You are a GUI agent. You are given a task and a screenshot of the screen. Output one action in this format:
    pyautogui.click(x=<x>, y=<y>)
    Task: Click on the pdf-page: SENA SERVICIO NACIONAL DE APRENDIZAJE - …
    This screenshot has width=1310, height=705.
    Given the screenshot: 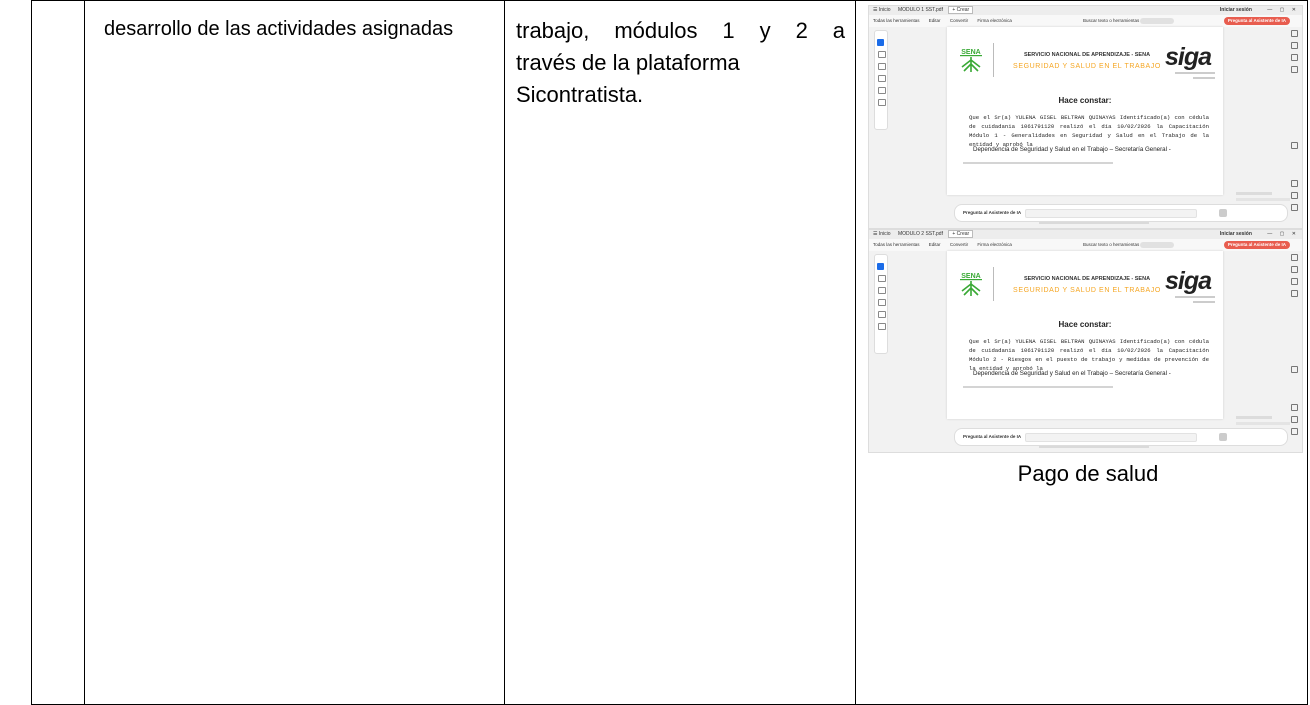 What is the action you would take?
    pyautogui.click(x=1085, y=111)
    